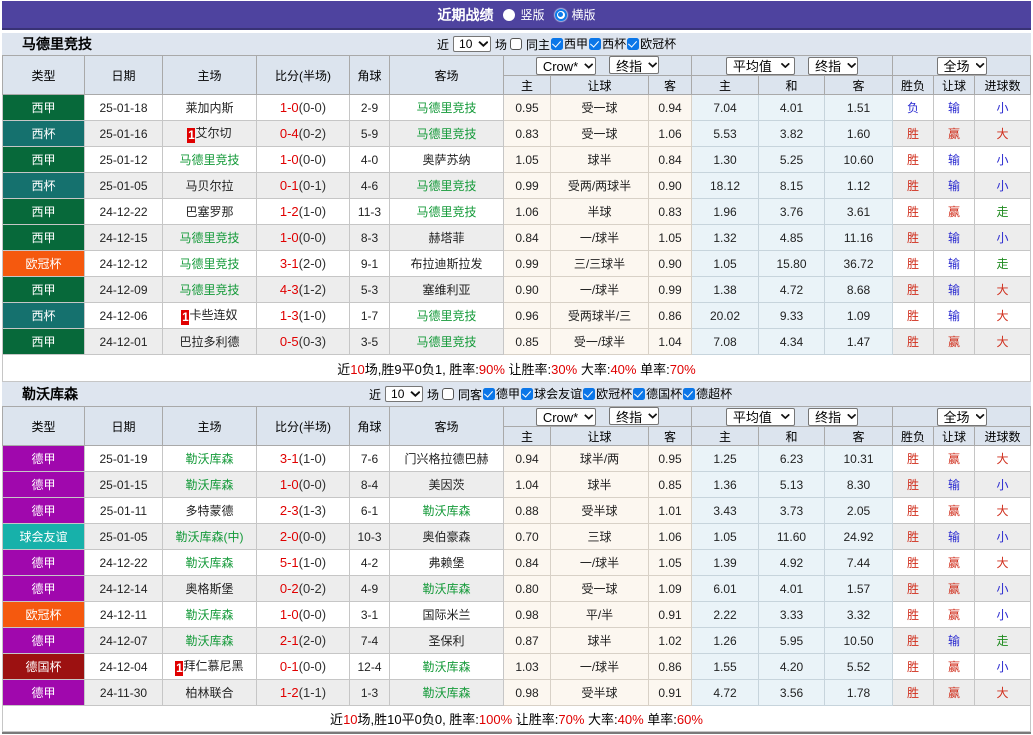  What do you see at coordinates (209, 264) in the screenshot?
I see `home-team-name: 马德里竞技` at bounding box center [209, 264].